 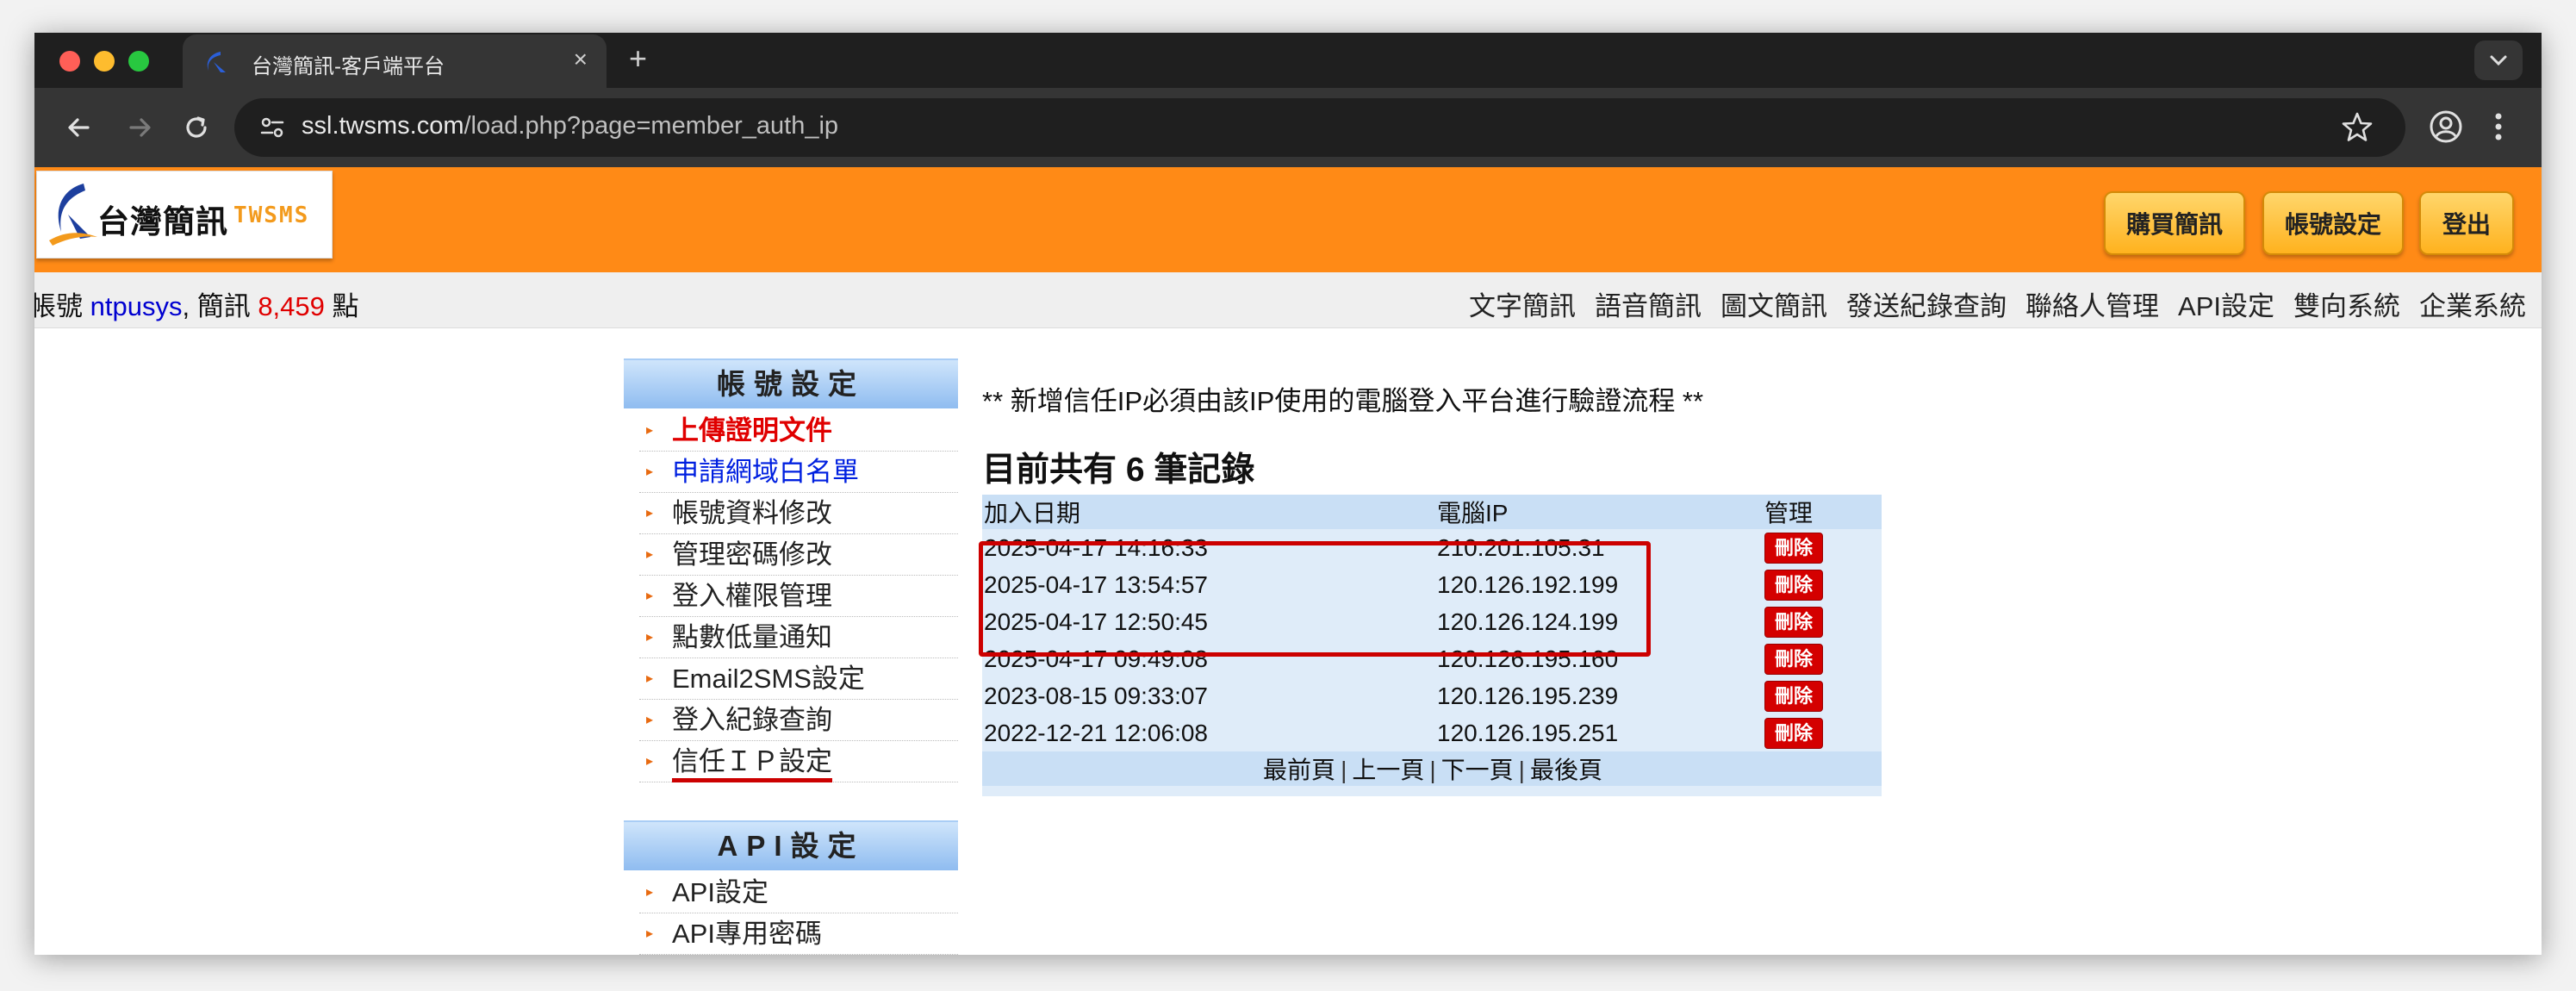 What do you see at coordinates (1599, 695) in the screenshot?
I see `row-ip: 120.126.195.239` at bounding box center [1599, 695].